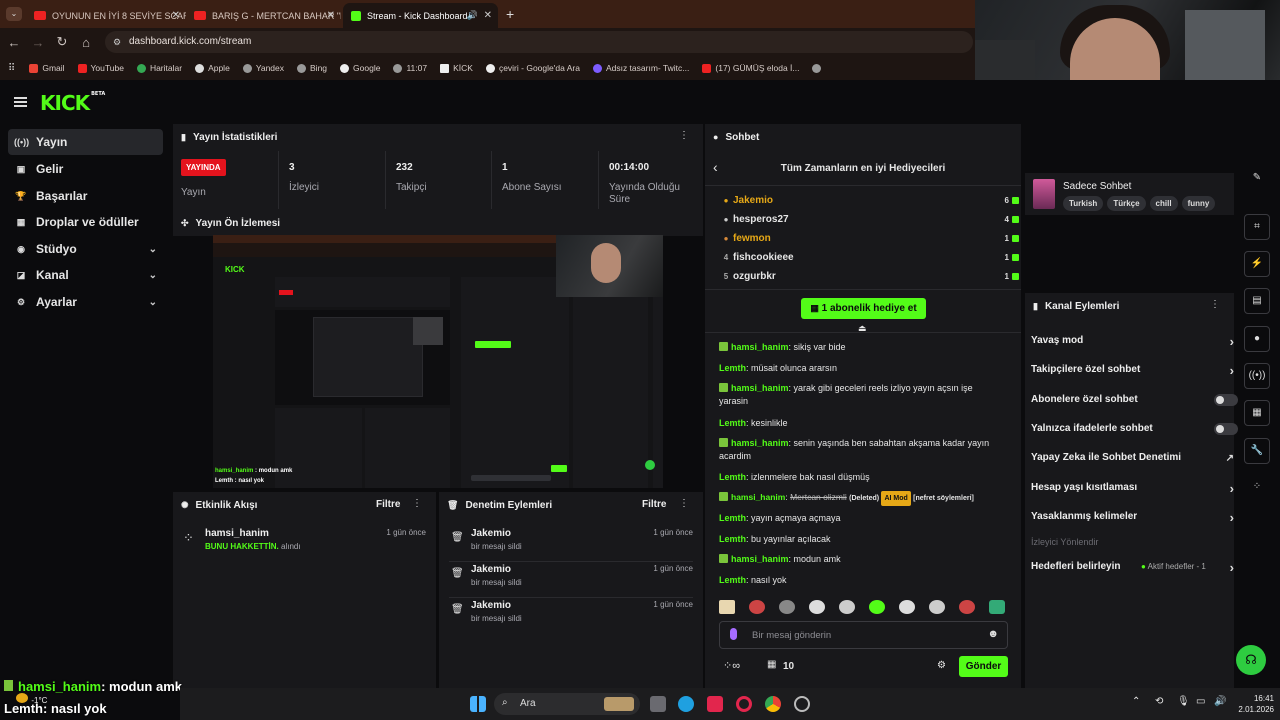  Describe the element at coordinates (456, 68) in the screenshot. I see `bookmark: KİCK` at that location.